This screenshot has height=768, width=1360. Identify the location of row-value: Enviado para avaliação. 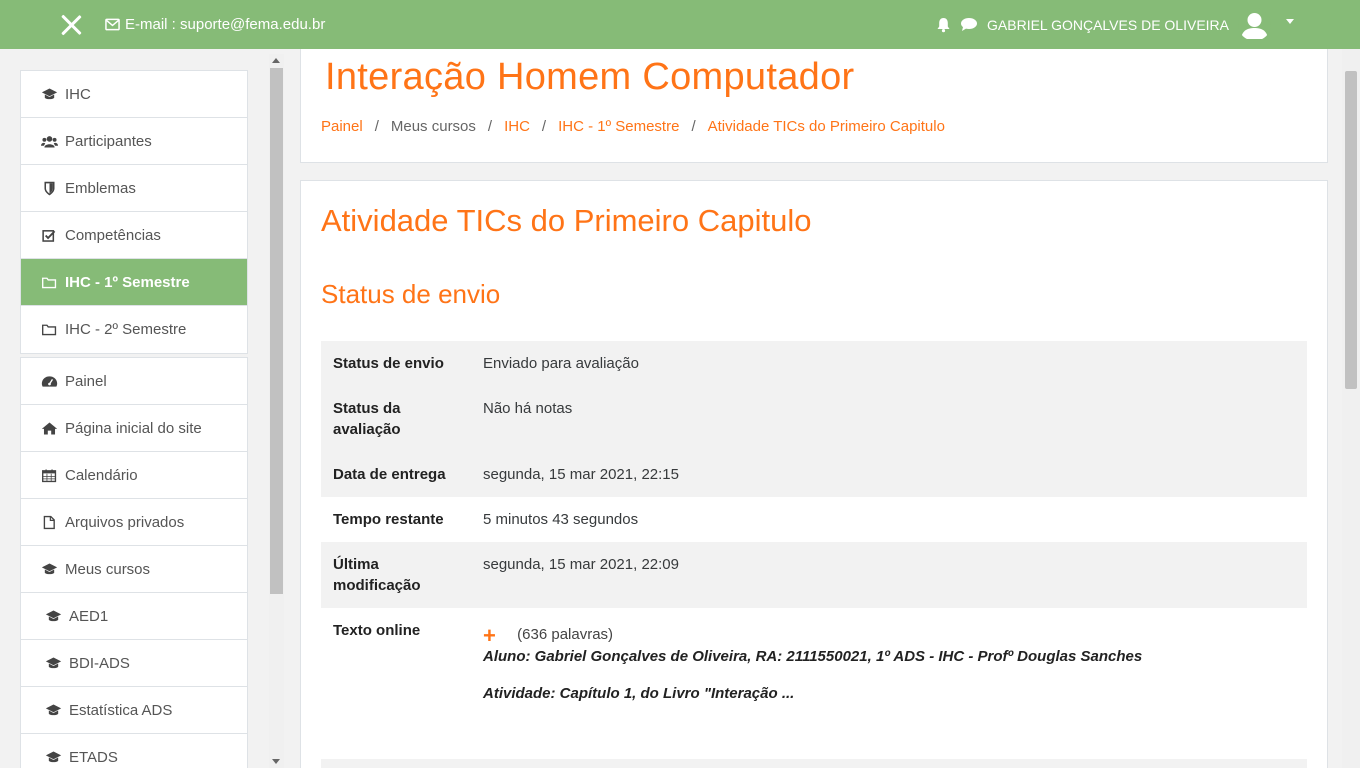
(889, 363).